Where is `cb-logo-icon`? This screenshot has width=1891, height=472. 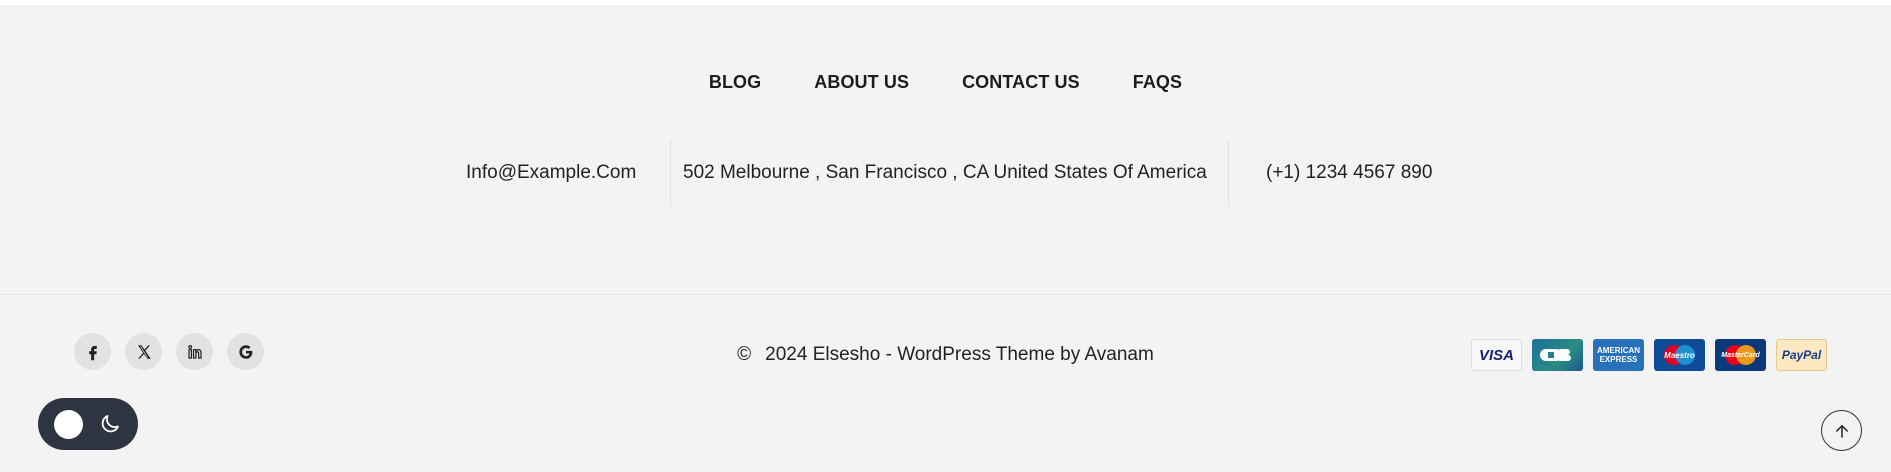
cb-logo-icon is located at coordinates (1555, 355).